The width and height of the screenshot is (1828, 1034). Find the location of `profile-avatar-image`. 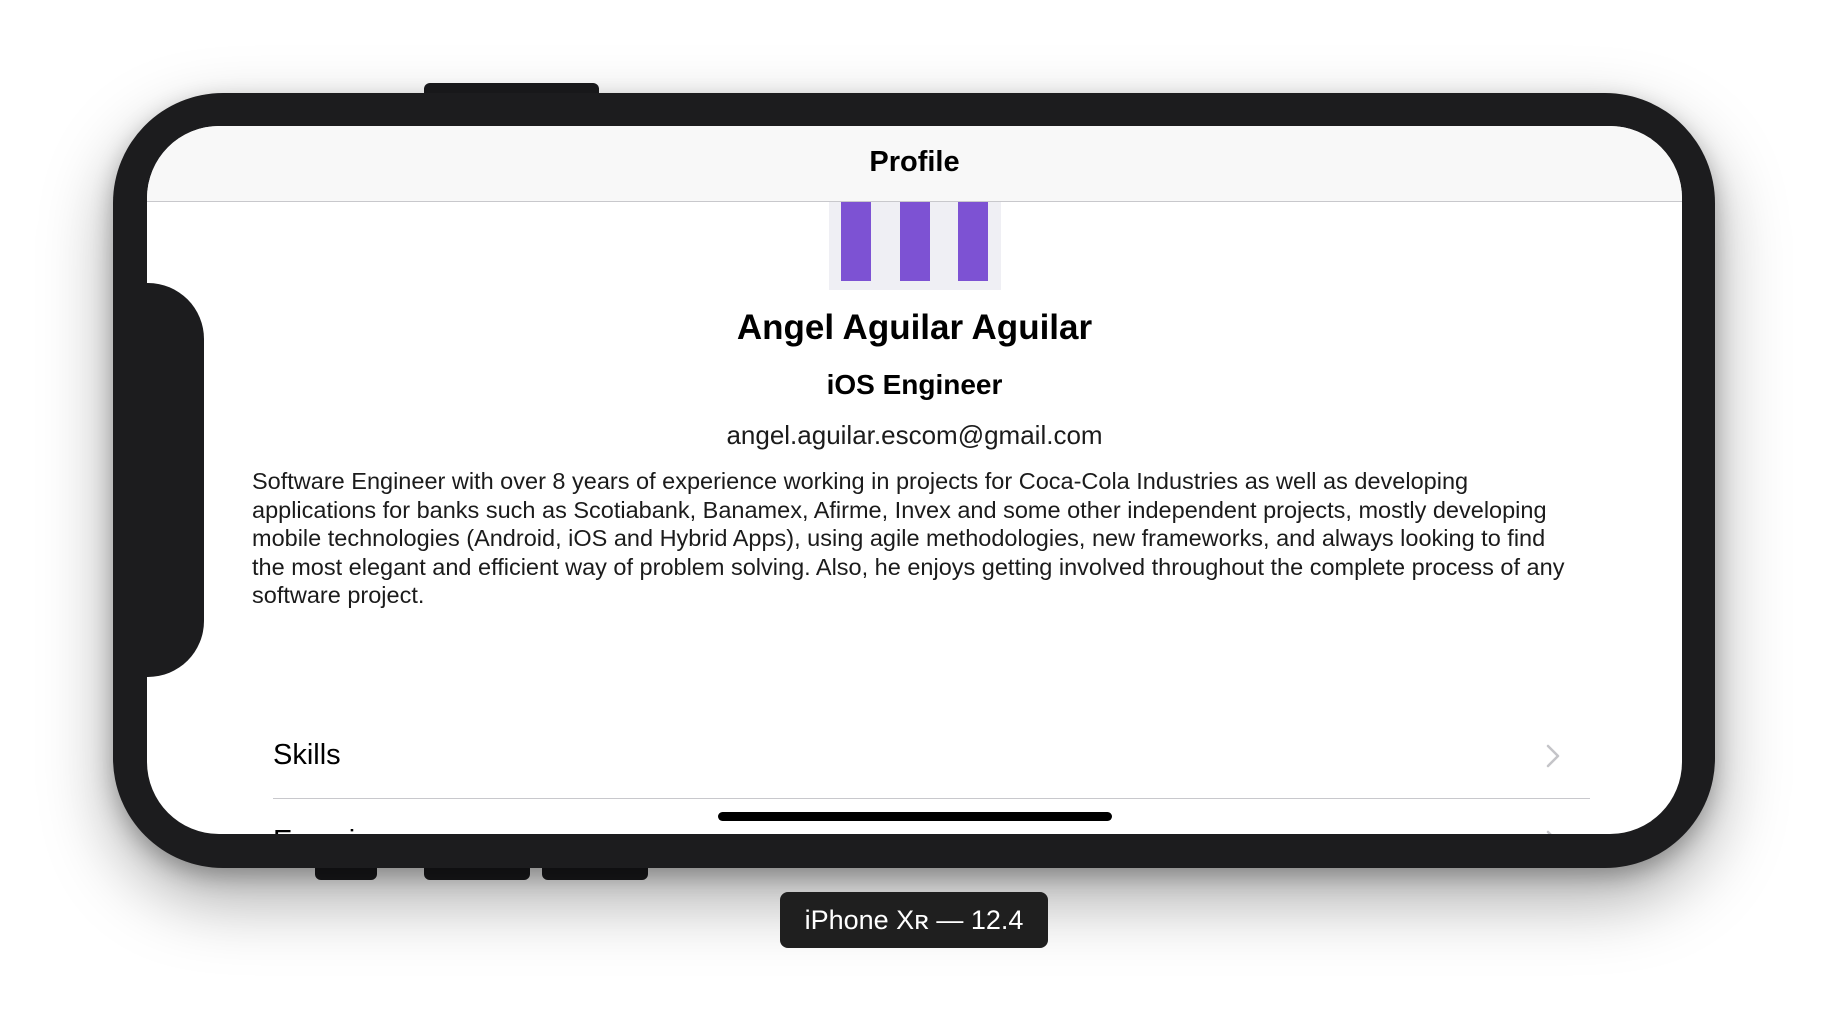

profile-avatar-image is located at coordinates (915, 241).